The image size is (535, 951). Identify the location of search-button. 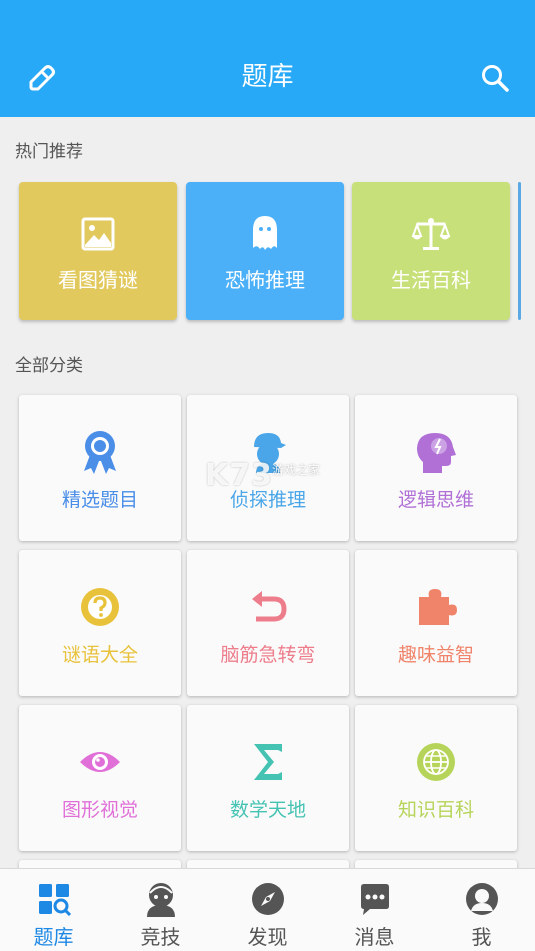
(495, 78).